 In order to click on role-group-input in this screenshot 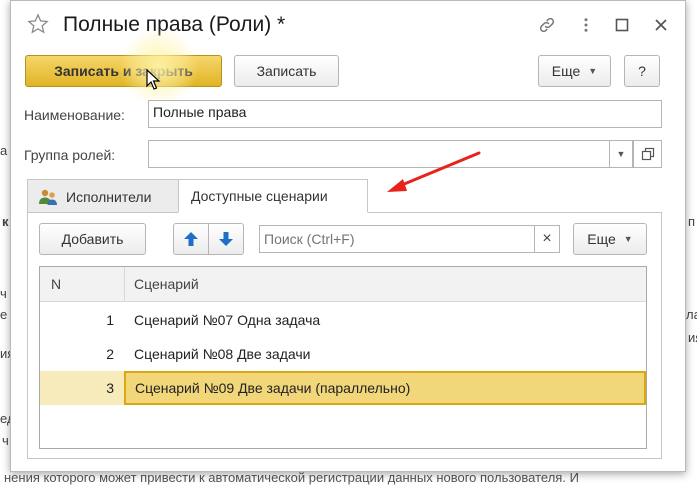, I will do `click(379, 154)`.